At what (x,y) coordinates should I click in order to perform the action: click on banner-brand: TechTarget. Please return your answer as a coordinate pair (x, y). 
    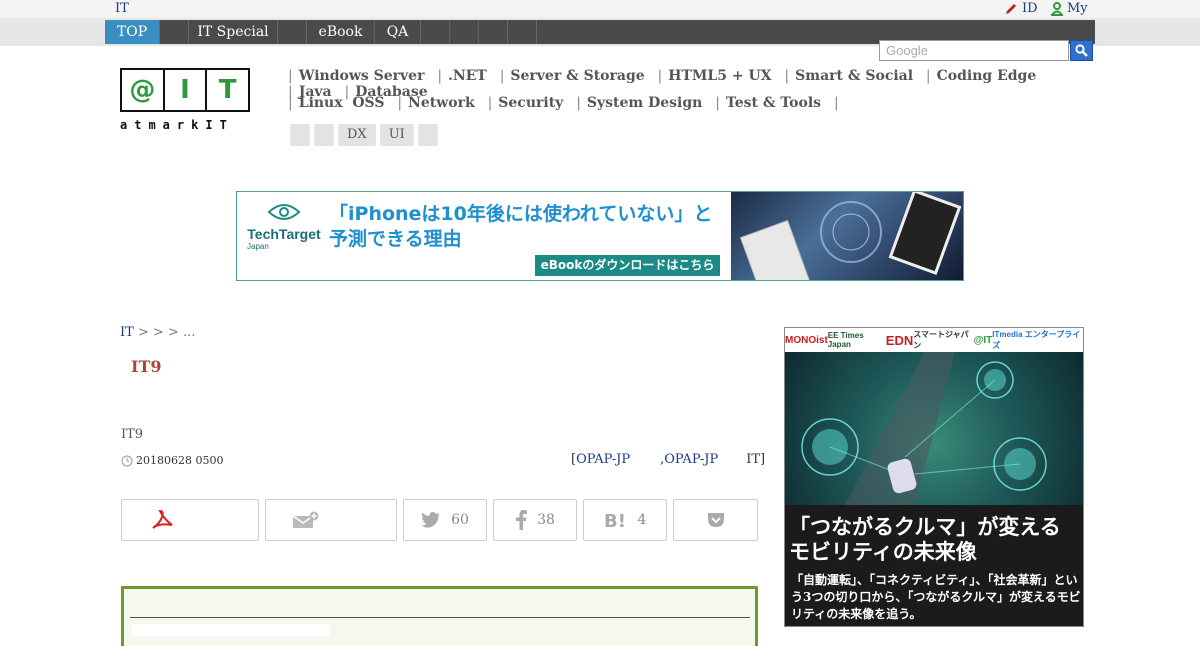
    Looking at the image, I should click on (284, 234).